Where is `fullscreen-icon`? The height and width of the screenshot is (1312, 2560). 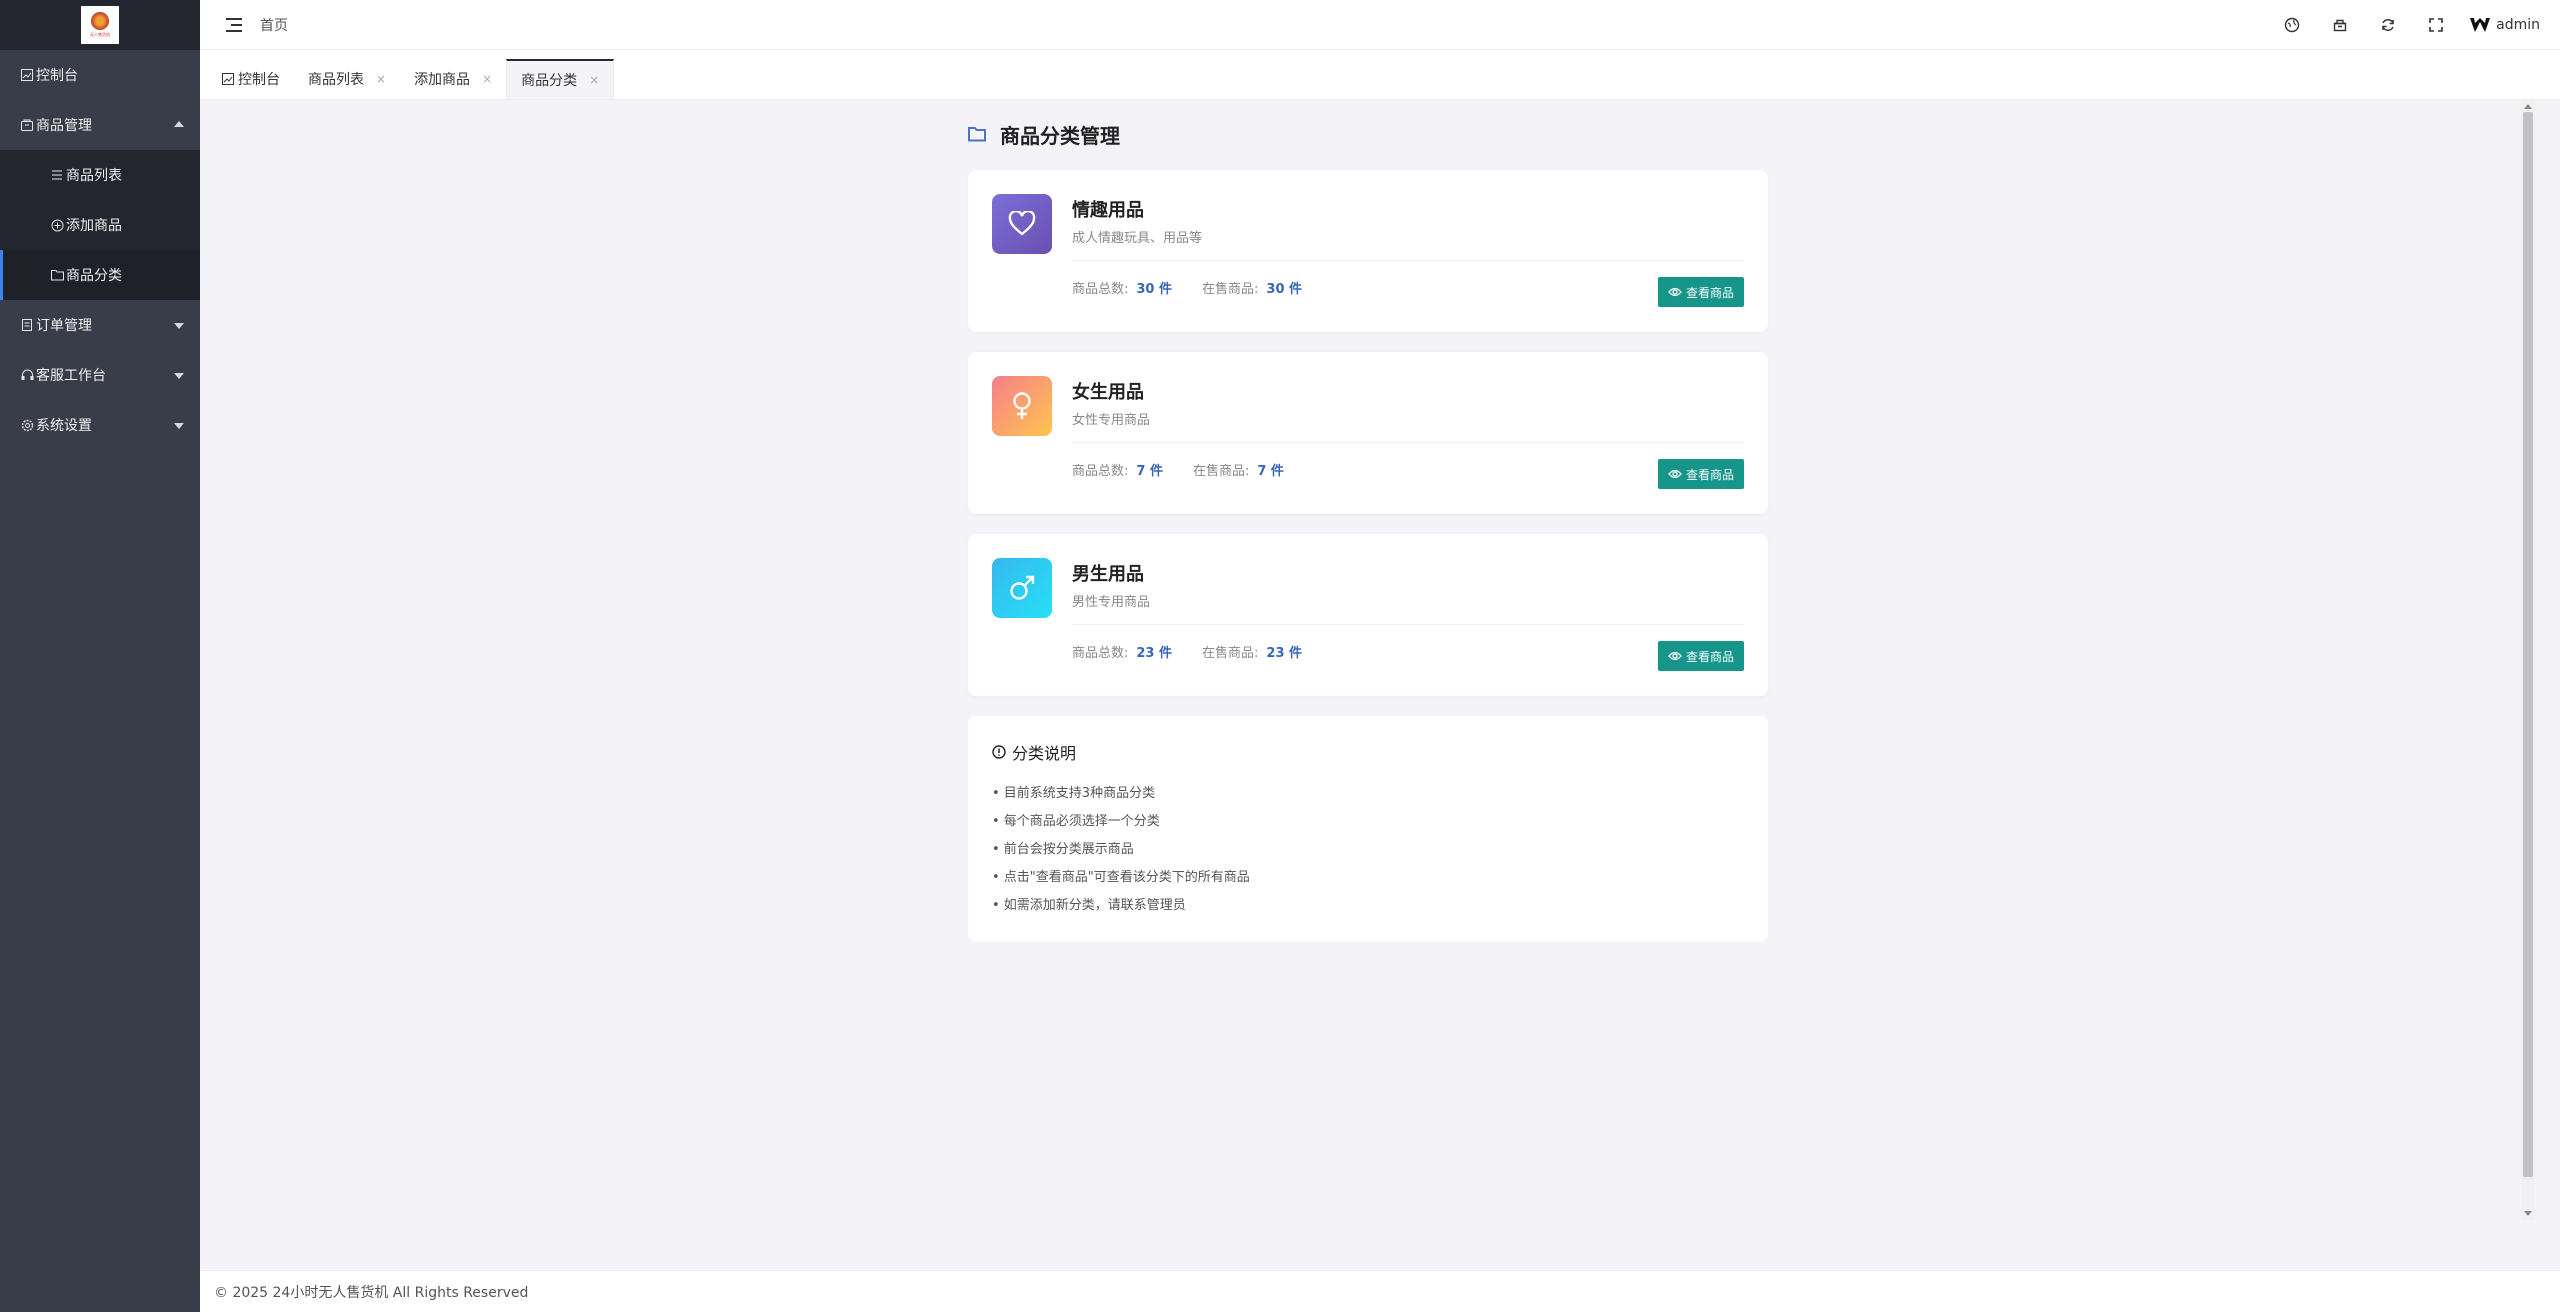 fullscreen-icon is located at coordinates (2436, 25).